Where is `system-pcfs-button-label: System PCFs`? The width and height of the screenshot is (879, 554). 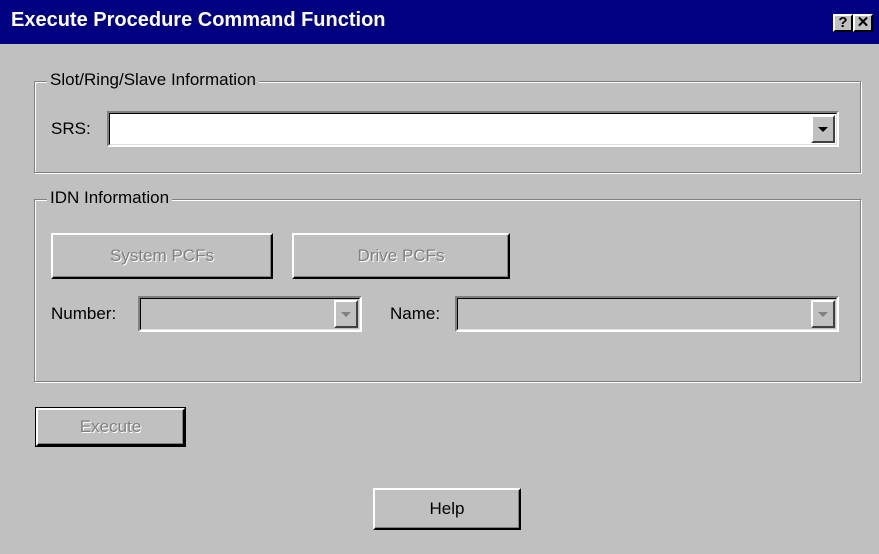 system-pcfs-button-label: System PCFs is located at coordinates (162, 255).